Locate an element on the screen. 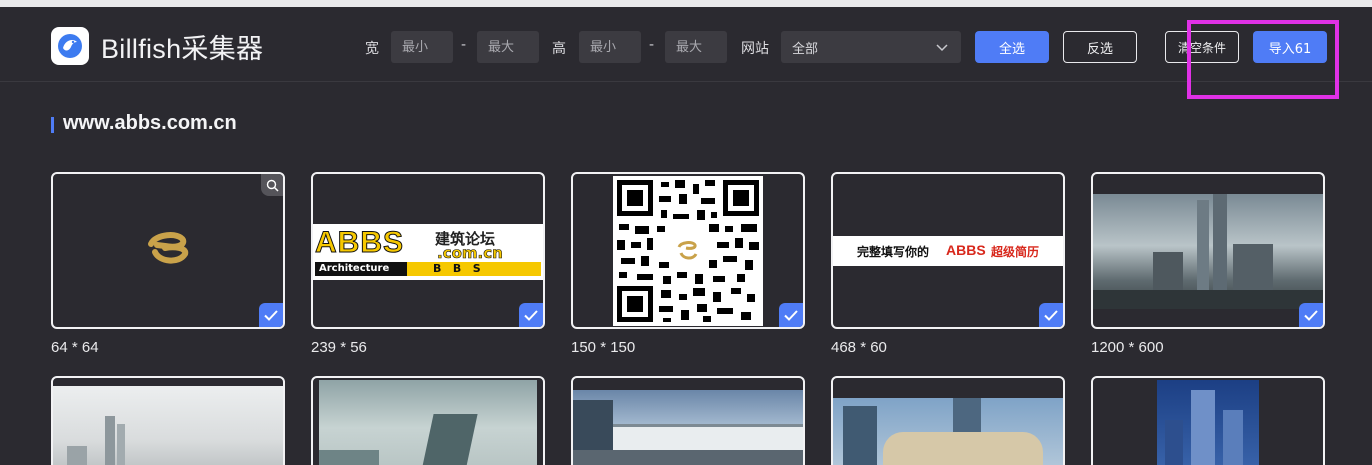  thumbnail-card: ABBS 建筑论坛 .com.cn Architecture B B S is located at coordinates (428, 250).